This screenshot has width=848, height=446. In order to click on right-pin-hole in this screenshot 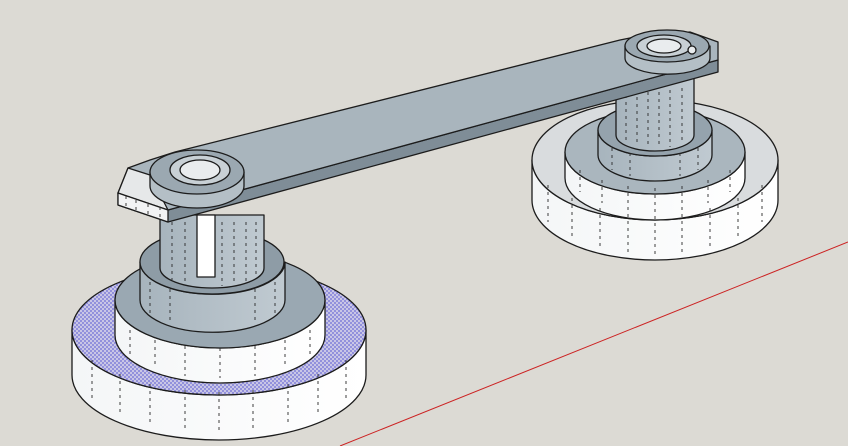, I will do `click(664, 46)`.